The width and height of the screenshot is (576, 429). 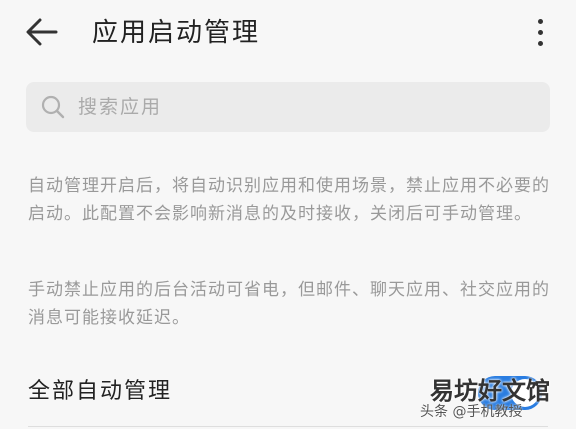 What do you see at coordinates (540, 21) in the screenshot?
I see `more-vertical-icon` at bounding box center [540, 21].